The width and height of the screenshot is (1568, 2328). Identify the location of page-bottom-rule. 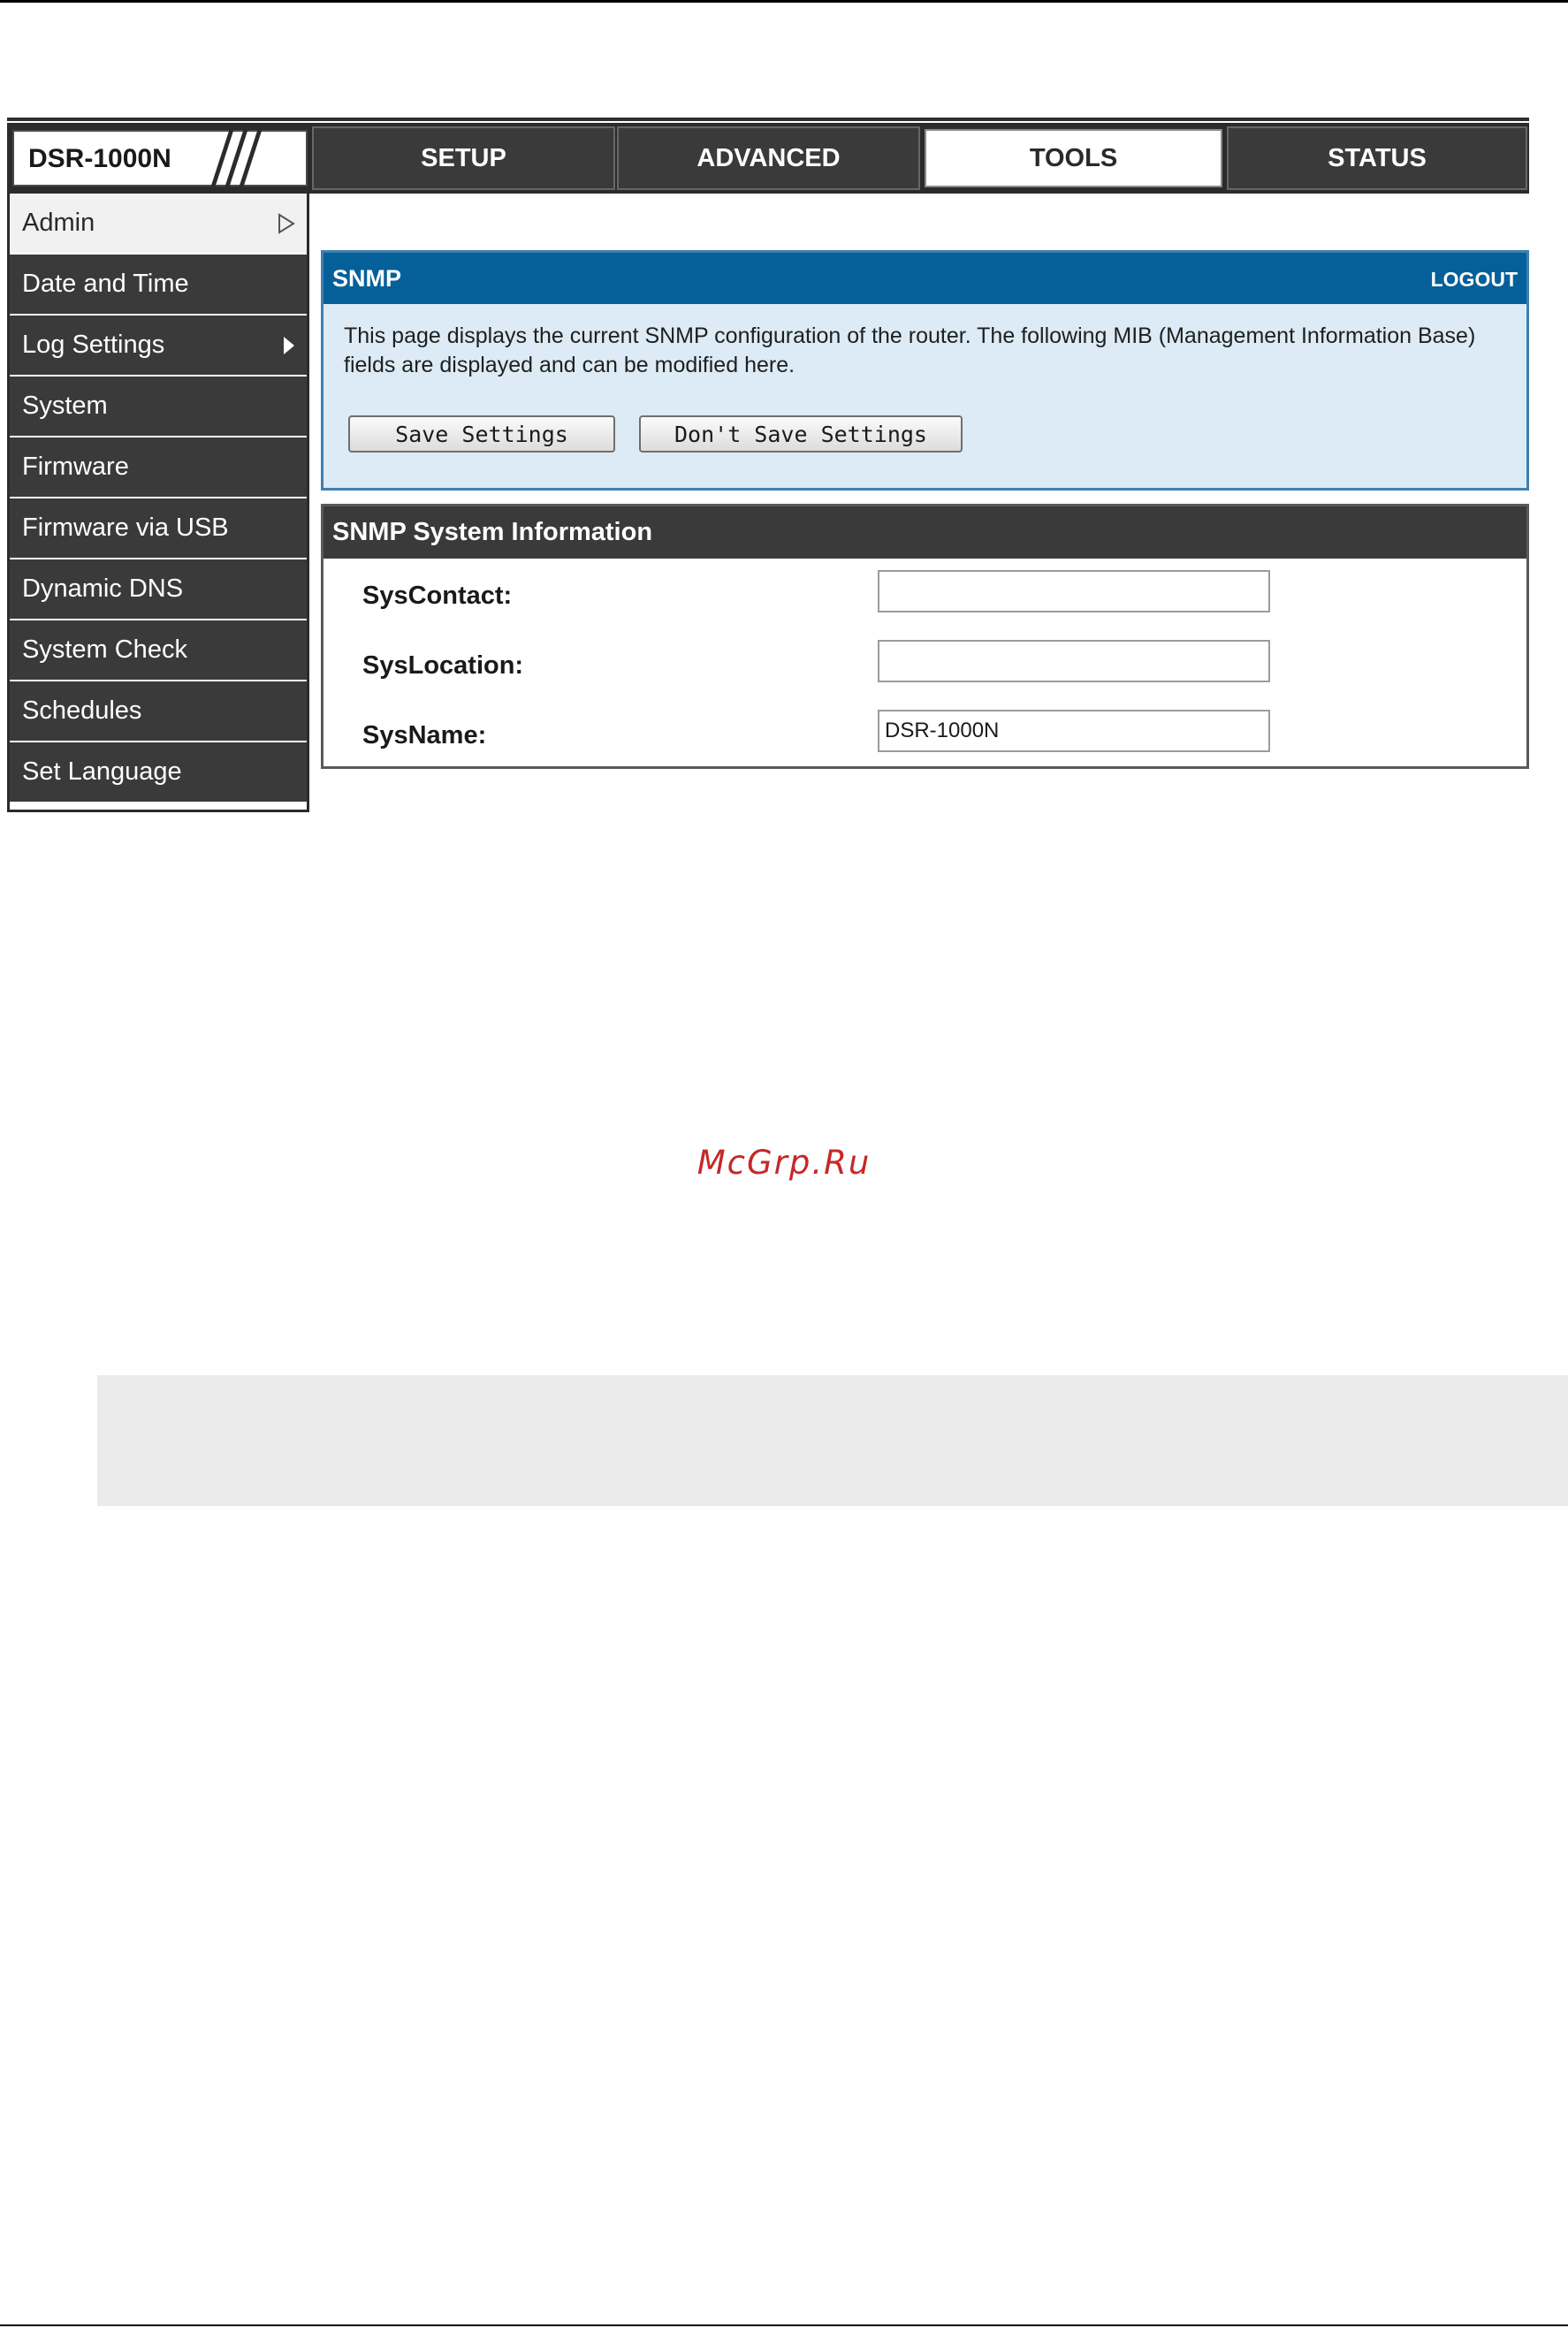
(784, 2325).